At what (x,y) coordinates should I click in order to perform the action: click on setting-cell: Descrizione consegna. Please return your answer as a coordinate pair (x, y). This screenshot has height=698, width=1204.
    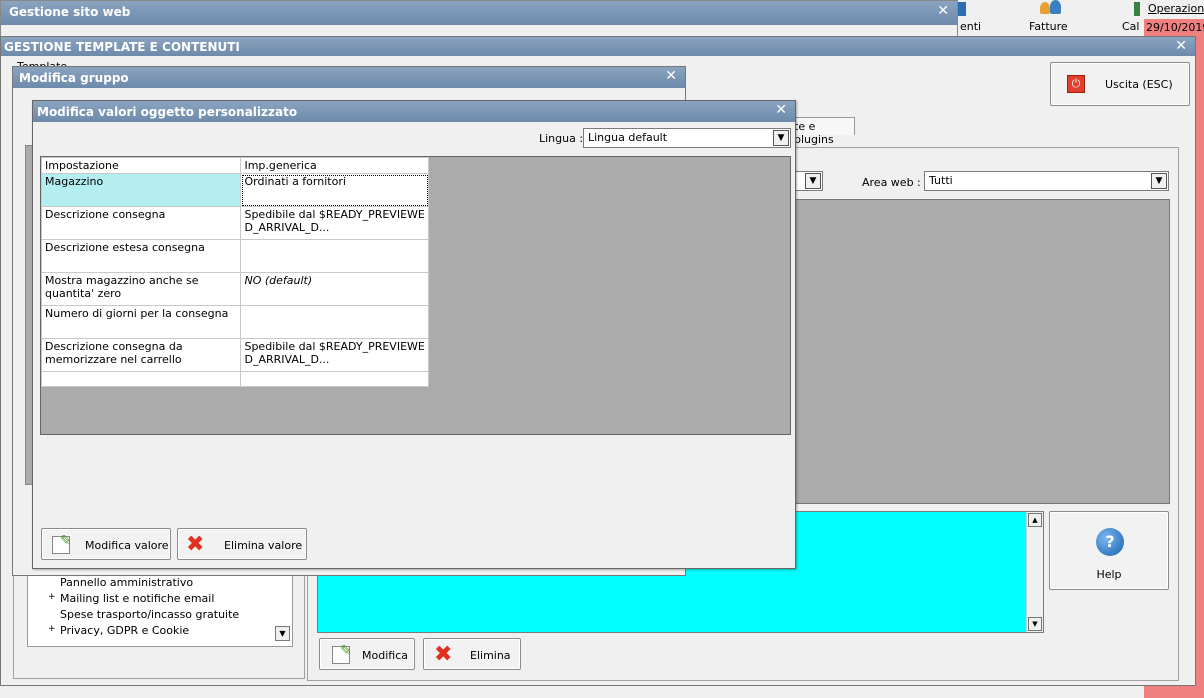
    Looking at the image, I should click on (141, 223).